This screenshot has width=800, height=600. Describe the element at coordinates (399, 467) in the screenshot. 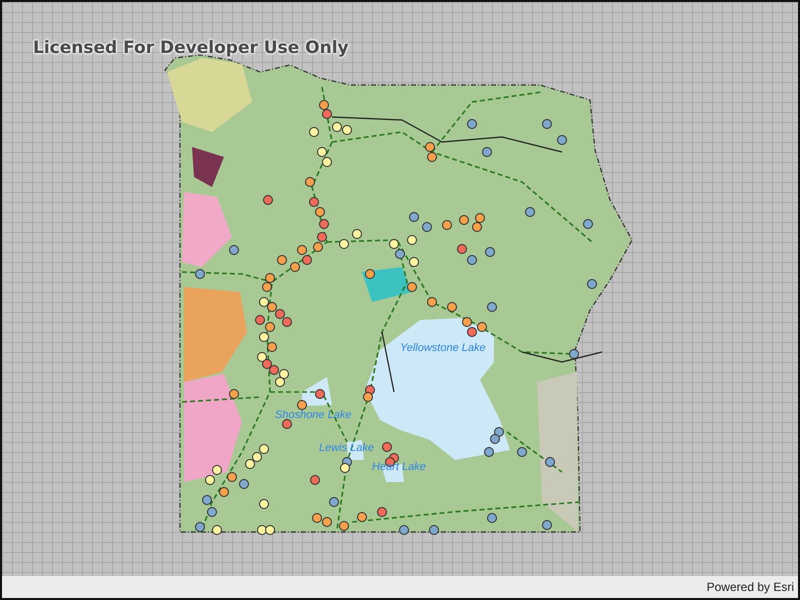

I see `lake-label: Heart Lake` at that location.